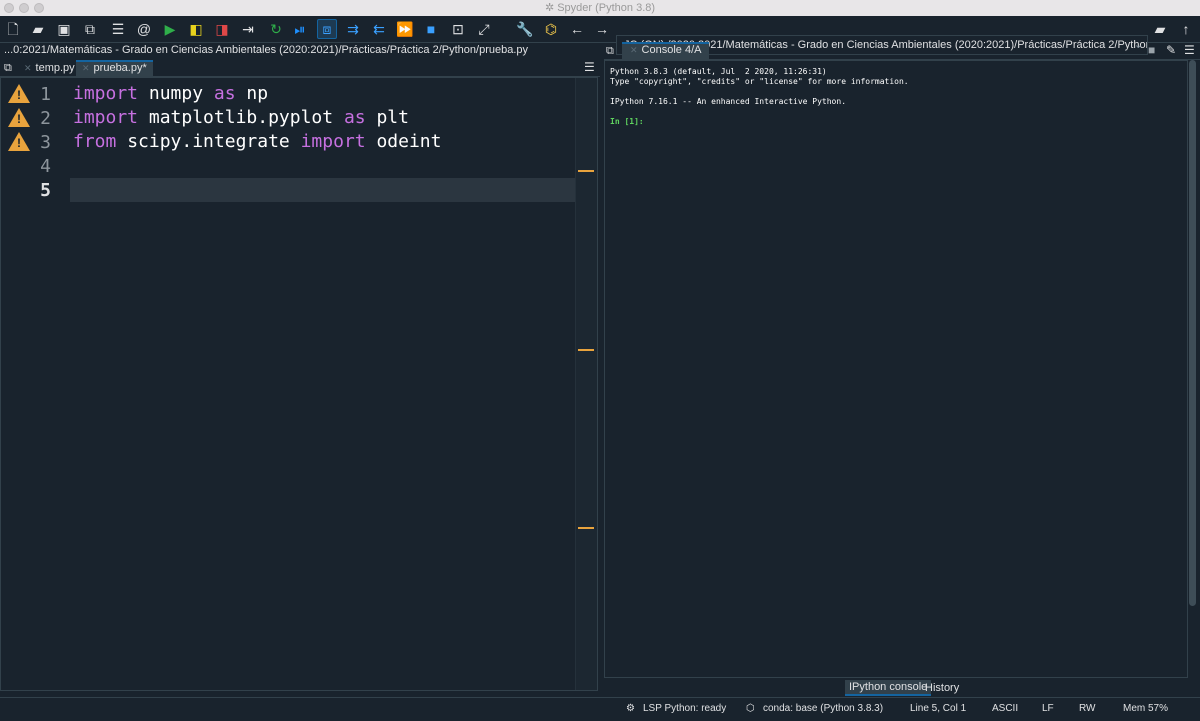  I want to click on code-token: plt, so click(387, 117).